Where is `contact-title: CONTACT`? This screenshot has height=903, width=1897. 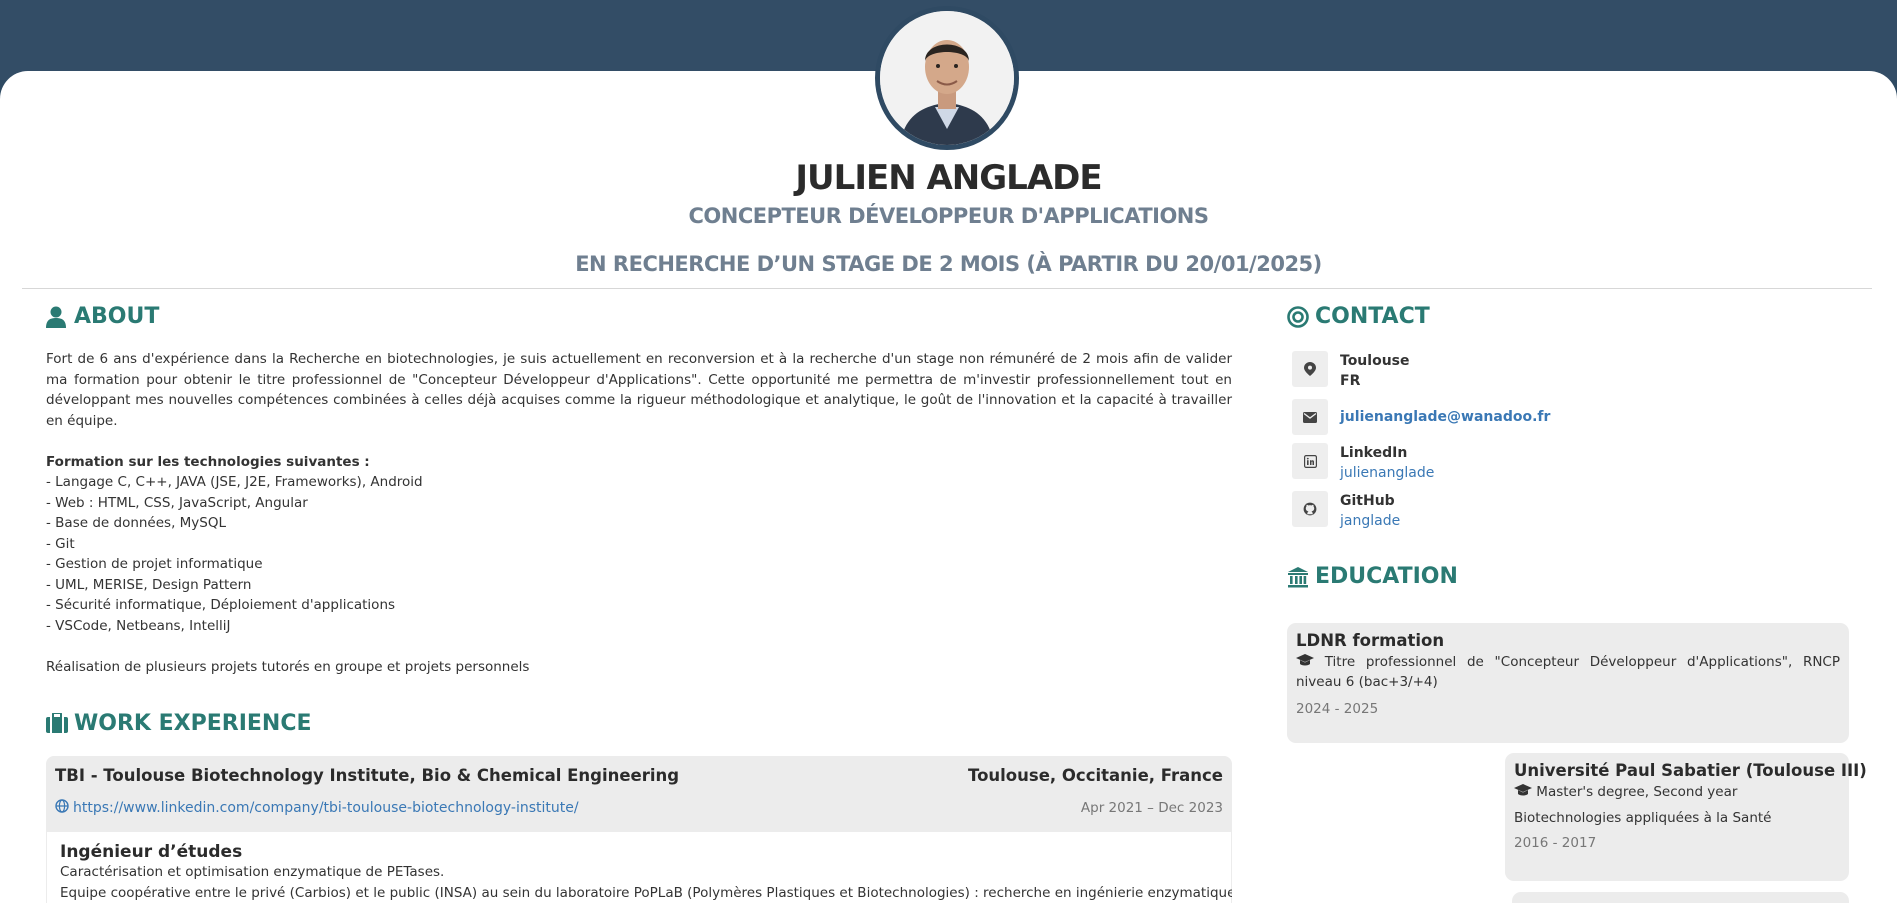 contact-title: CONTACT is located at coordinates (1372, 316).